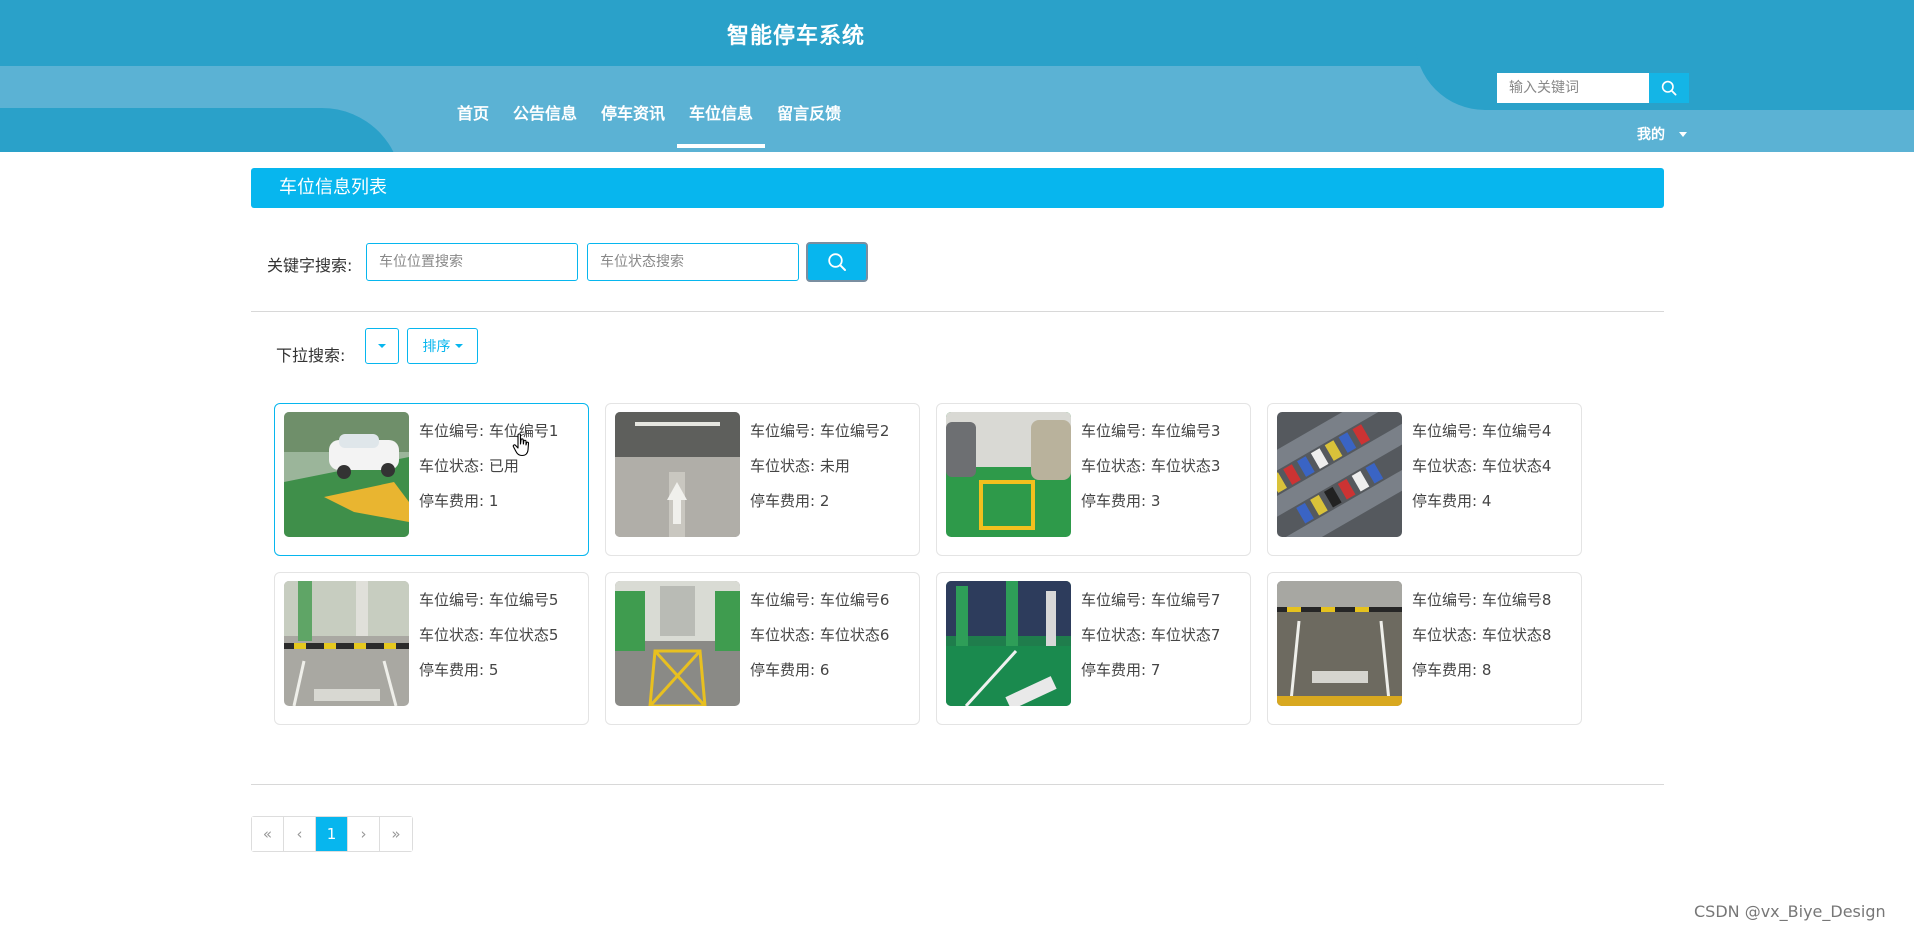  Describe the element at coordinates (300, 834) in the screenshot. I see `prev-page-button: ‹` at that location.